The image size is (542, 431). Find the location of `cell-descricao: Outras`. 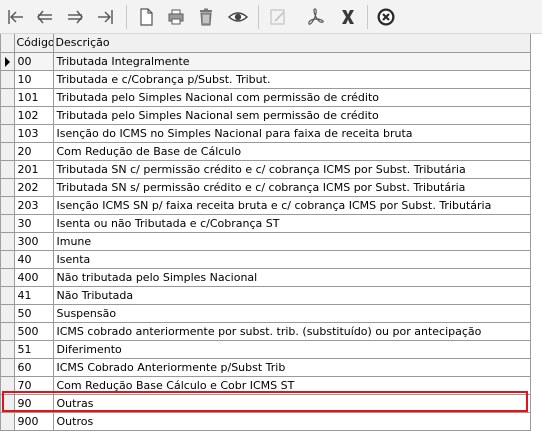

cell-descricao: Outras is located at coordinates (292, 403).